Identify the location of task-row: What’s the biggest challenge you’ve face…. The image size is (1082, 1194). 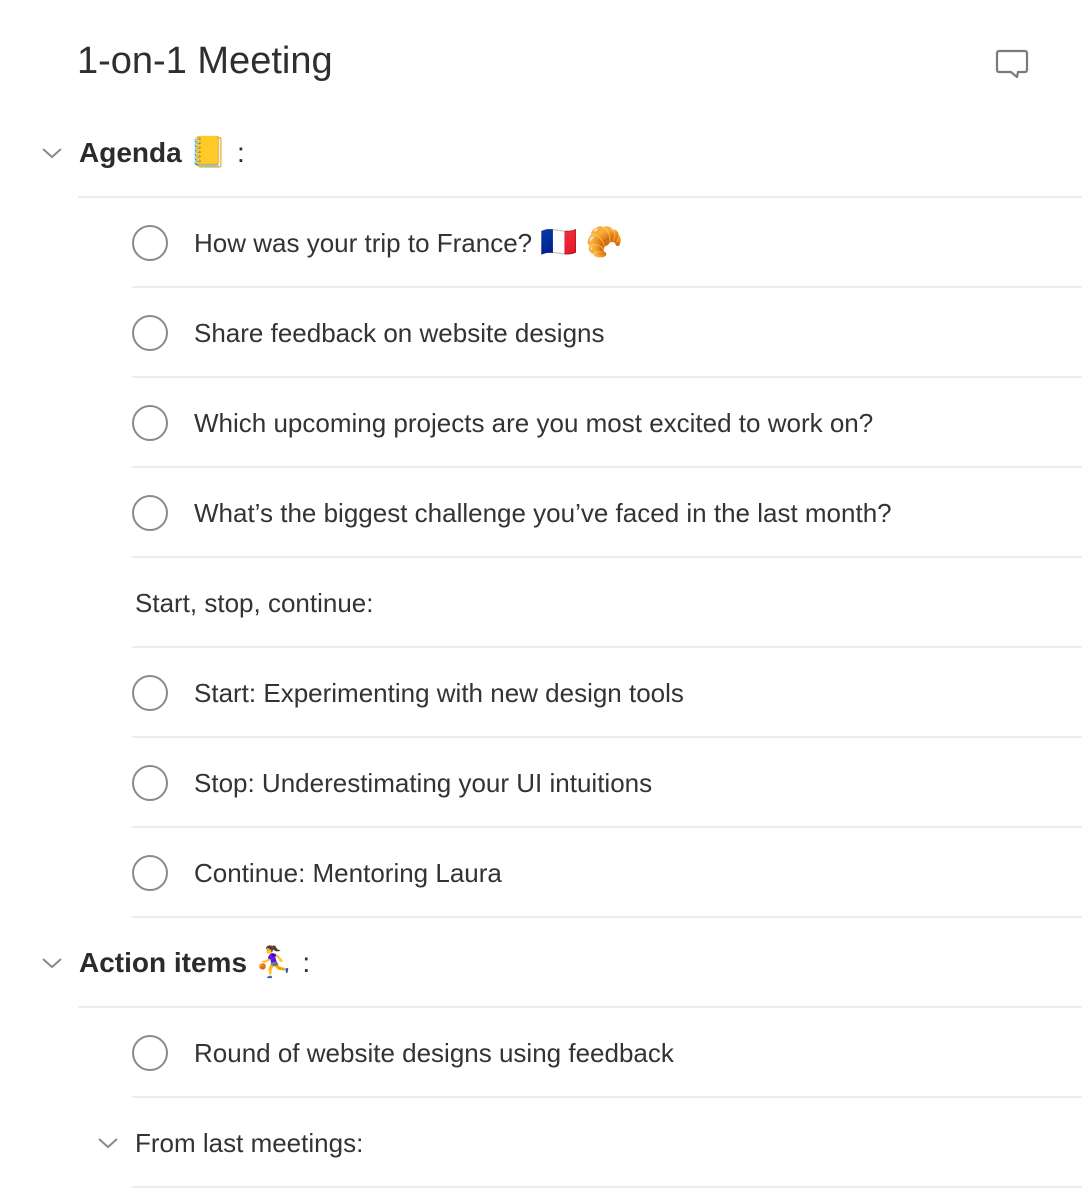
(607, 513).